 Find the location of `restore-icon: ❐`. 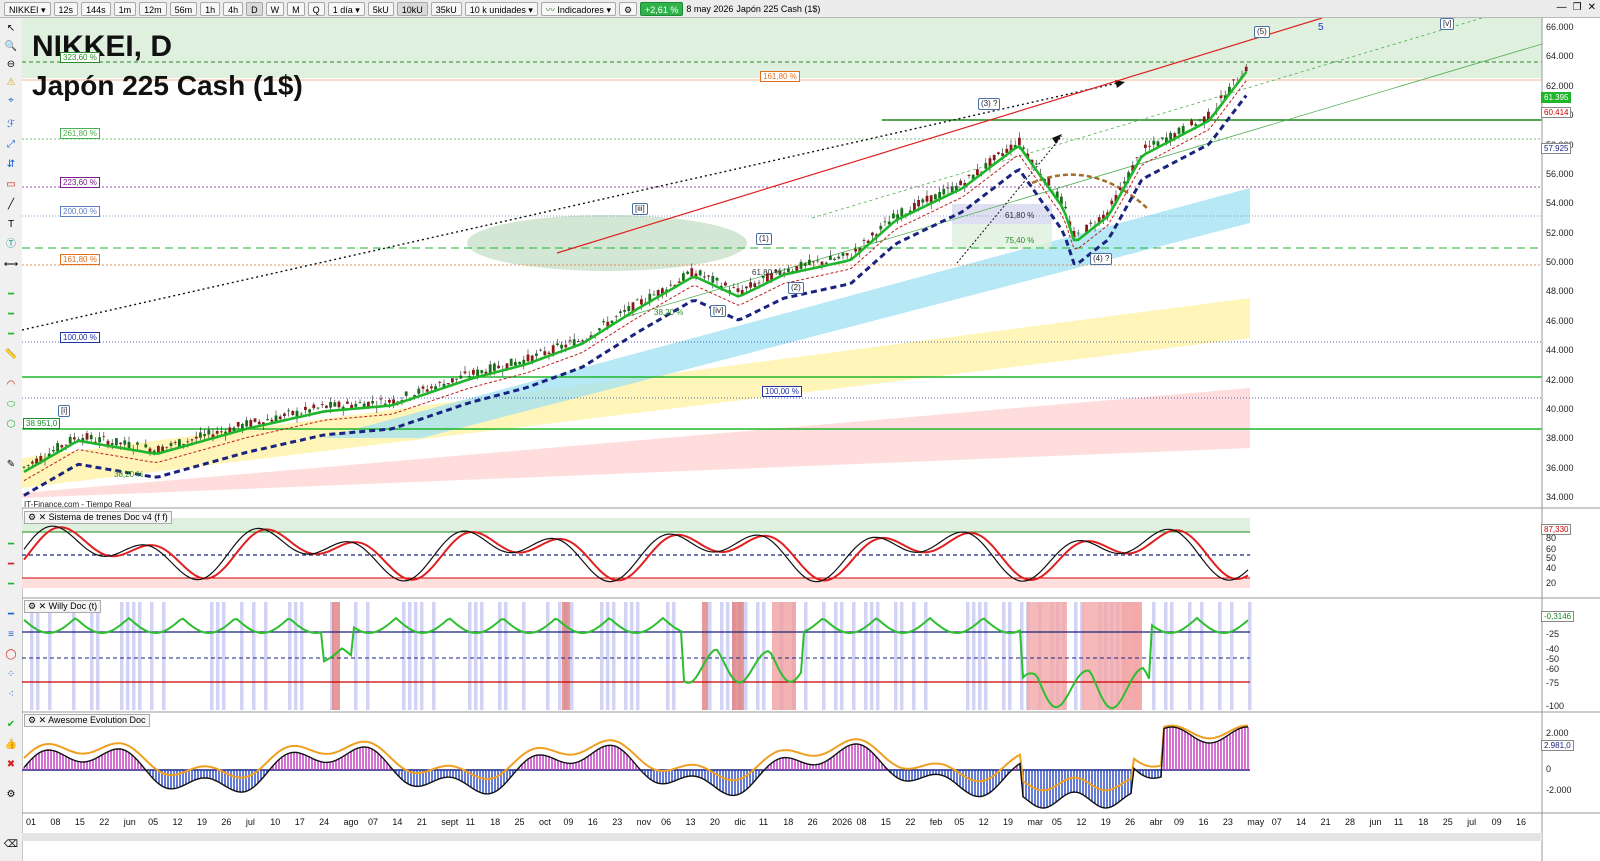

restore-icon: ❐ is located at coordinates (1577, 7).